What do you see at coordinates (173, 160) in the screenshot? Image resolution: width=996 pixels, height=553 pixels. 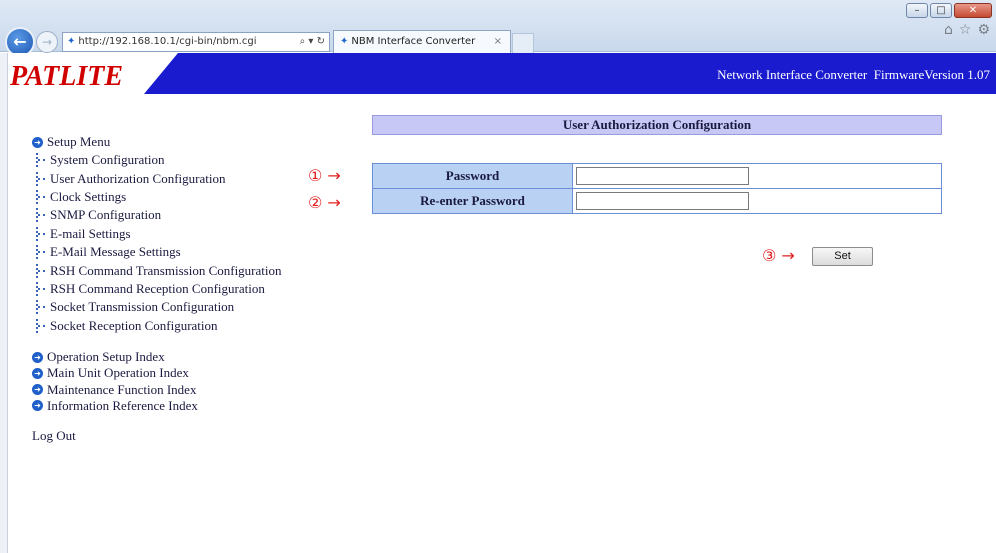 I see `sidebar-item-system-configuration: System Configuration` at bounding box center [173, 160].